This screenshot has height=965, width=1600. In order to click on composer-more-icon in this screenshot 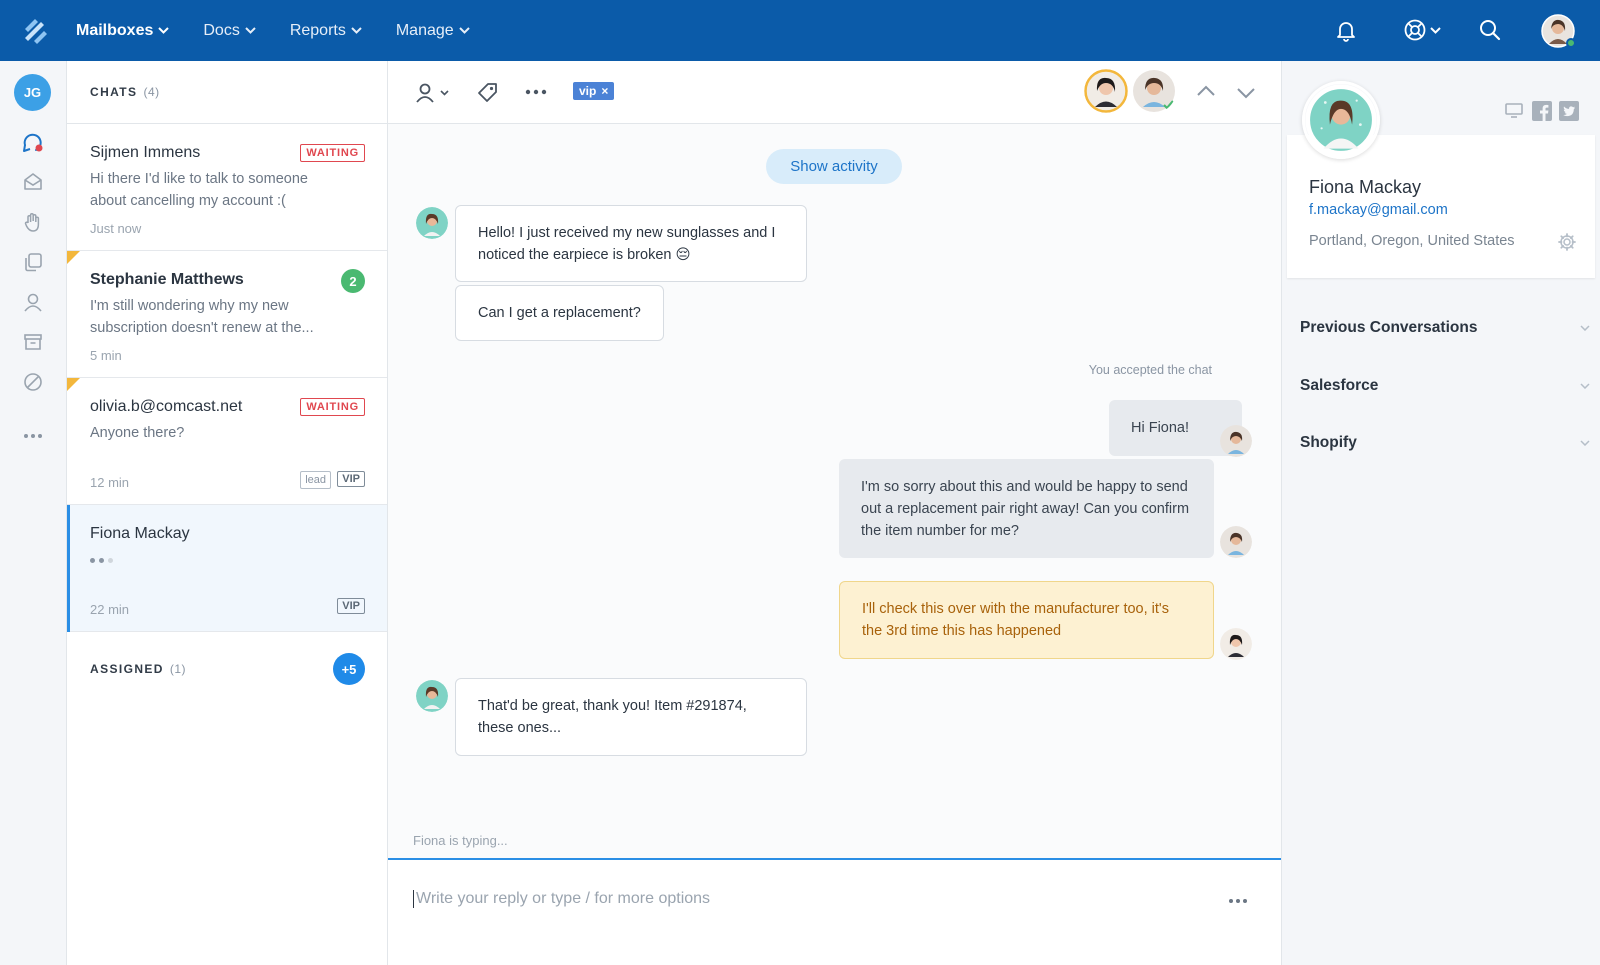, I will do `click(1238, 901)`.